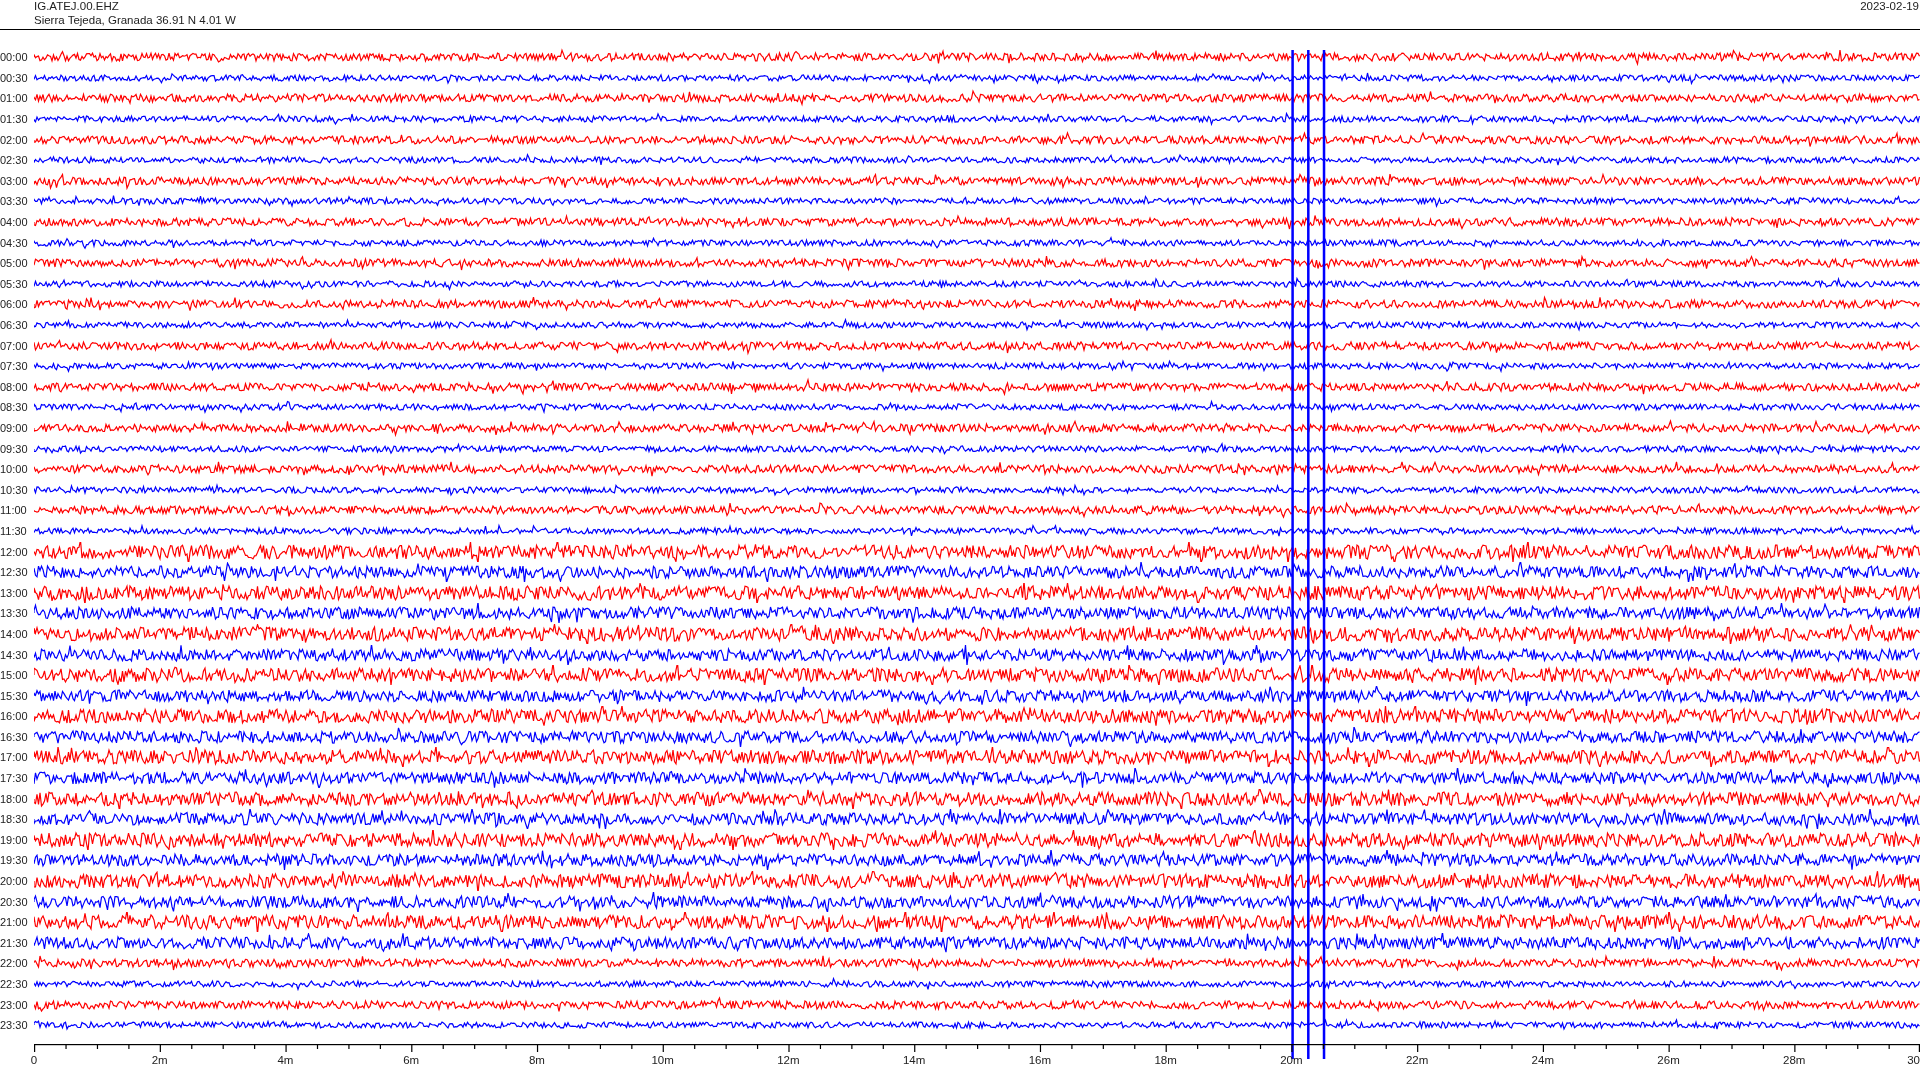 The image size is (1920, 1080). Describe the element at coordinates (14, 428) in the screenshot. I see `time-label: 09:00` at that location.